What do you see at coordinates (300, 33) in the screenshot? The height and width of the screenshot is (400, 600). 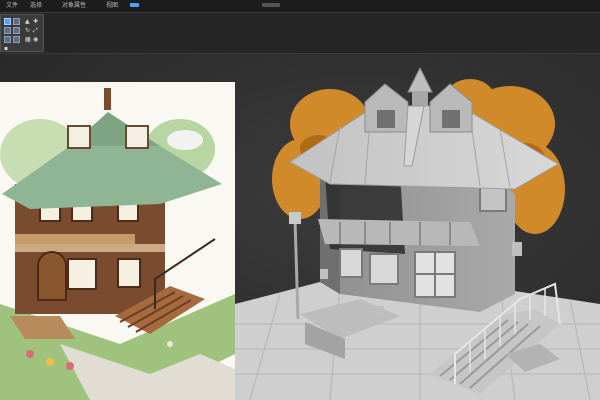 I see `toolbar: ▲ ✚ ↻ ⤢ ▦ ◉ ▪` at bounding box center [300, 33].